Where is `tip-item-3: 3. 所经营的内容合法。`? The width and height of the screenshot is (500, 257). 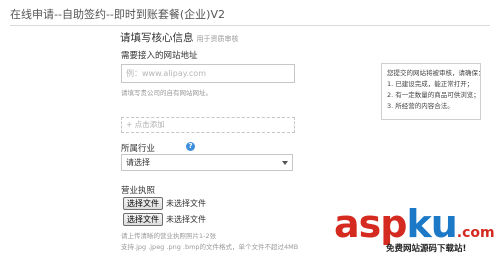
tip-item-3: 3. 所经营的内容合法。 is located at coordinates (420, 106).